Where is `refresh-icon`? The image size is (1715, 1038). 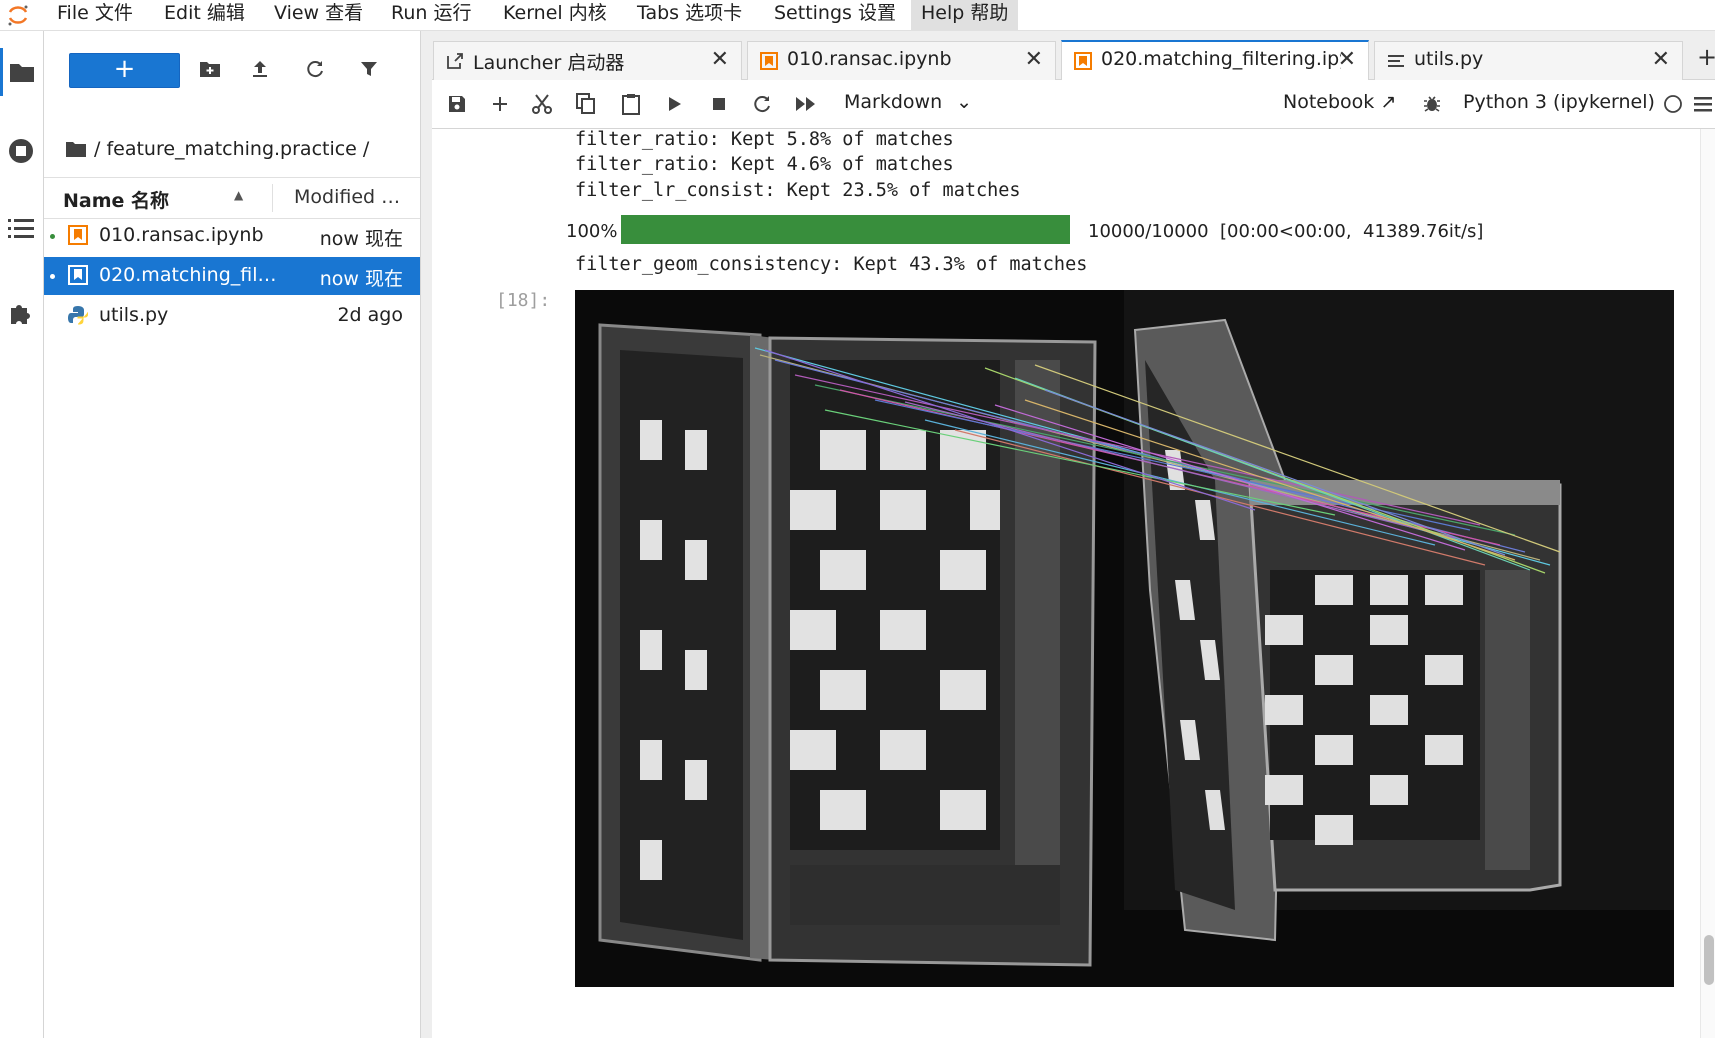
refresh-icon is located at coordinates (315, 69).